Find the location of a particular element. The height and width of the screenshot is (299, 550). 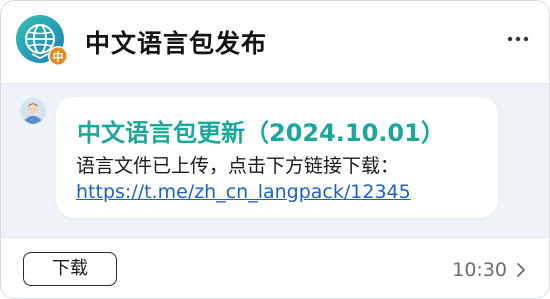

globe-icon: 中 is located at coordinates (42, 40).